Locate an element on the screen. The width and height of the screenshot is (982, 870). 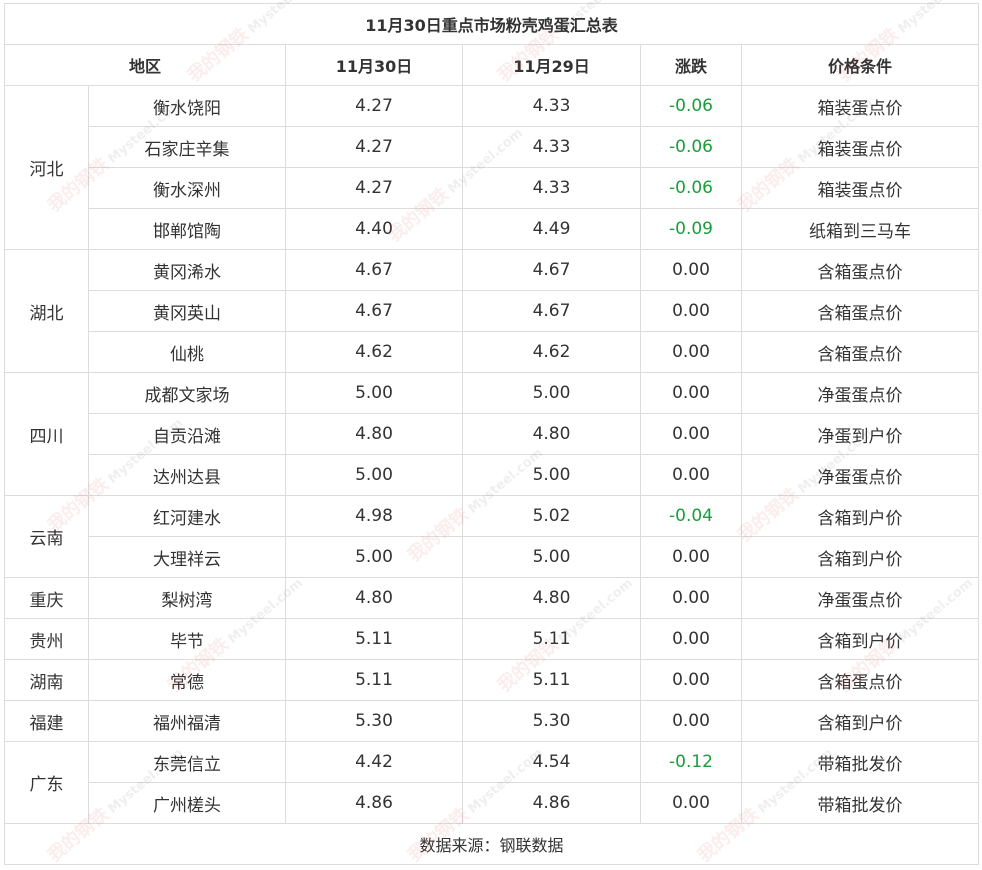
table-row: 广东 东莞信立 4.42 4.54 -0.12 带箱批发价 is located at coordinates (492, 782).